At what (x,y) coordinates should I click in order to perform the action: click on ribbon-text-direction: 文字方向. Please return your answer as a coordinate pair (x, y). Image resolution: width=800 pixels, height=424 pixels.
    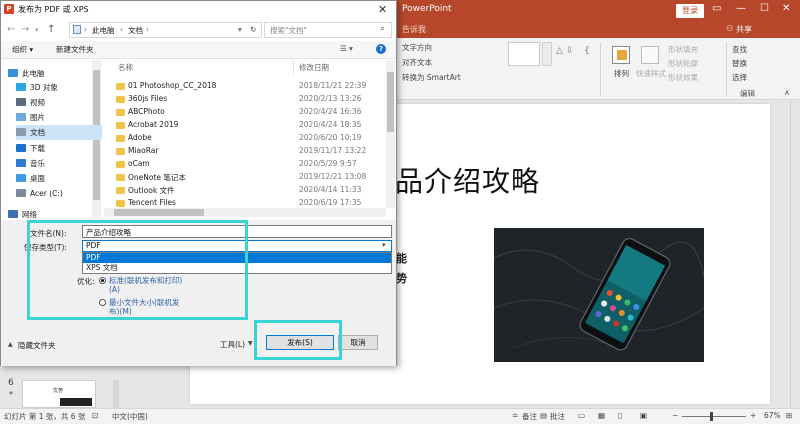
    Looking at the image, I should click on (417, 47).